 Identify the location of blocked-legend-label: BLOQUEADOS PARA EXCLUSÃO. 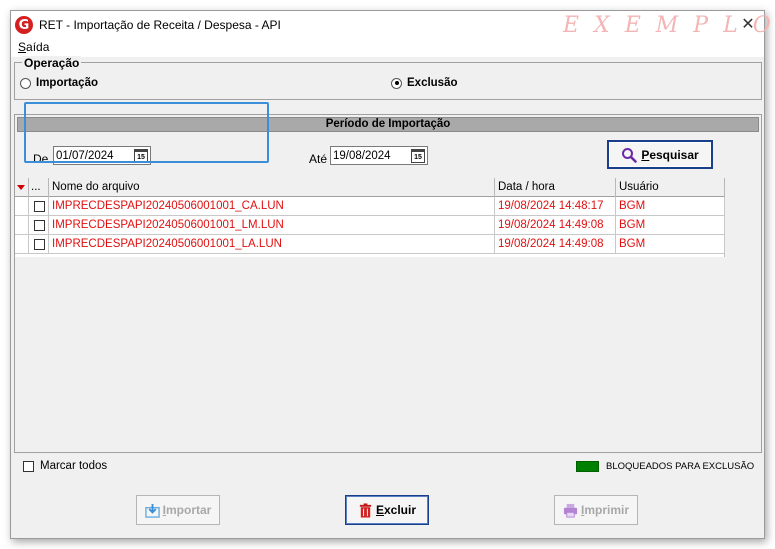
(680, 466).